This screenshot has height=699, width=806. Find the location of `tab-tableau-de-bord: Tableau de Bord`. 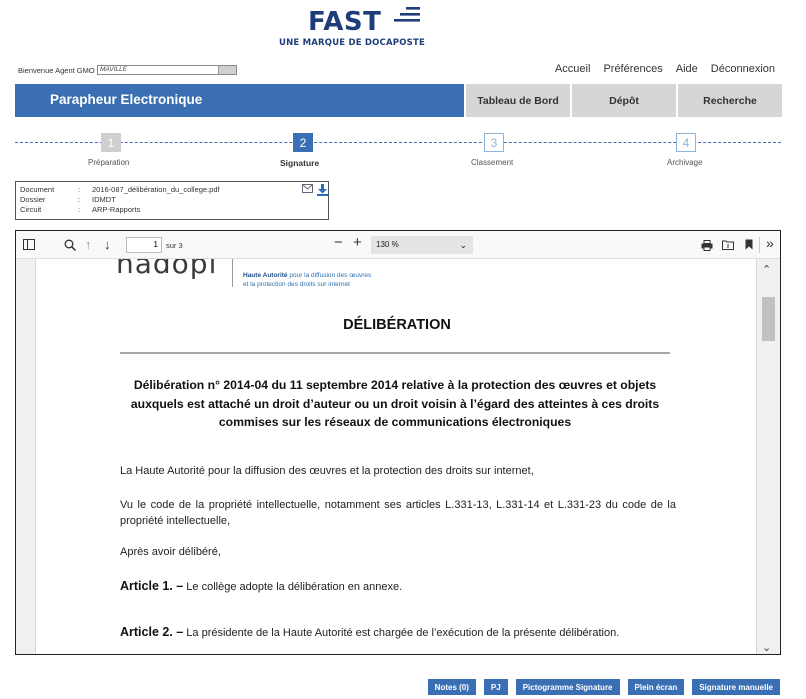

tab-tableau-de-bord: Tableau de Bord is located at coordinates (517, 100).